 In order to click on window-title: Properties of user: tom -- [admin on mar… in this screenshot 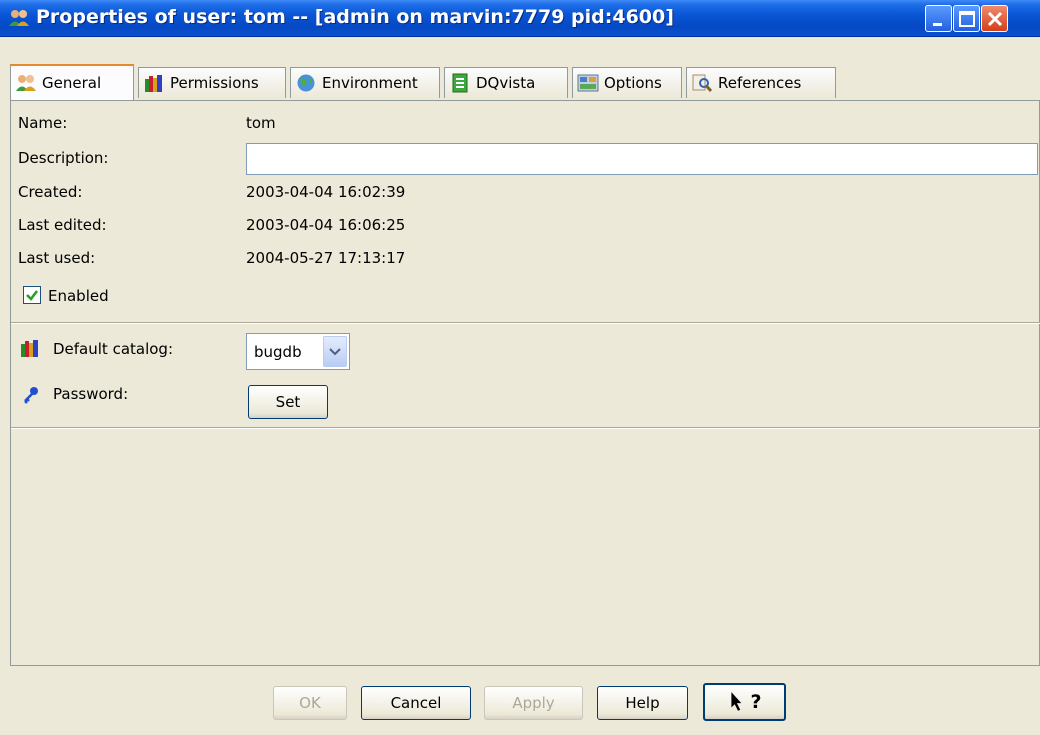, I will do `click(355, 17)`.